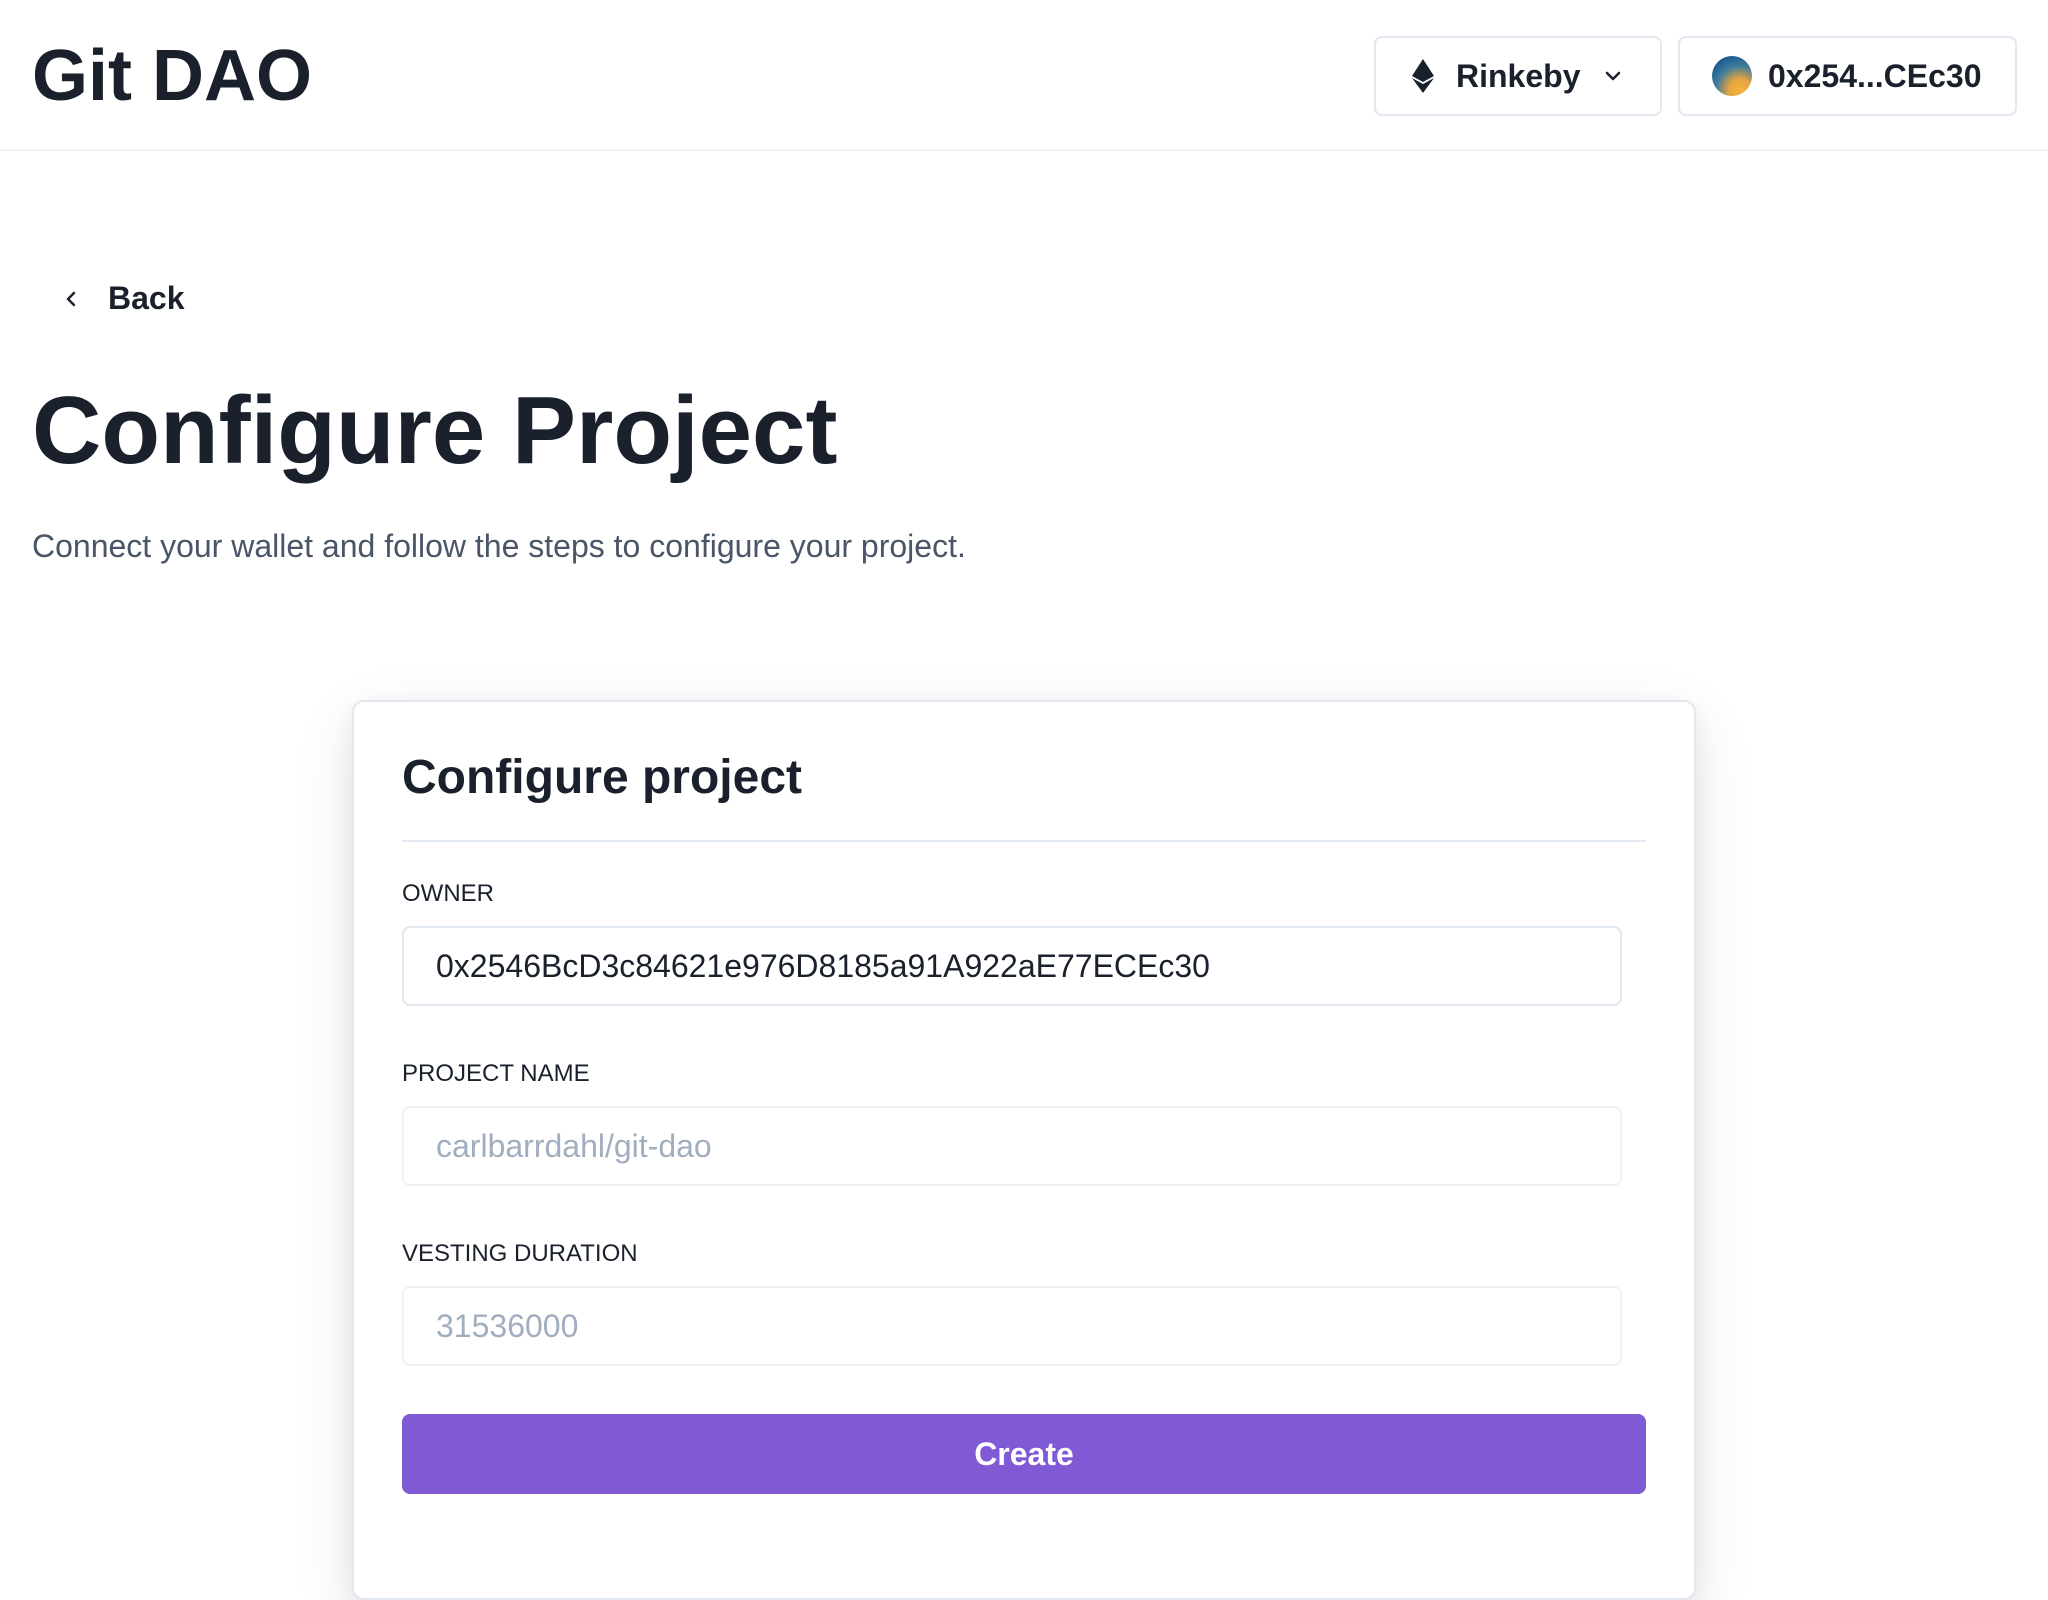 The height and width of the screenshot is (1600, 2048). Describe the element at coordinates (146, 298) in the screenshot. I see `back-label: Back` at that location.